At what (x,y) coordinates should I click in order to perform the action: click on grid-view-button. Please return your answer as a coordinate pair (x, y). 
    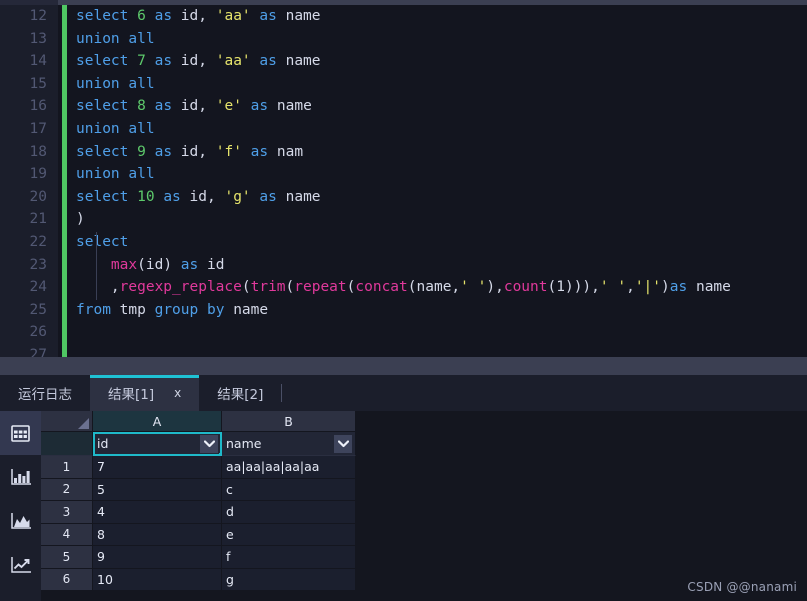
    Looking at the image, I should click on (20, 433).